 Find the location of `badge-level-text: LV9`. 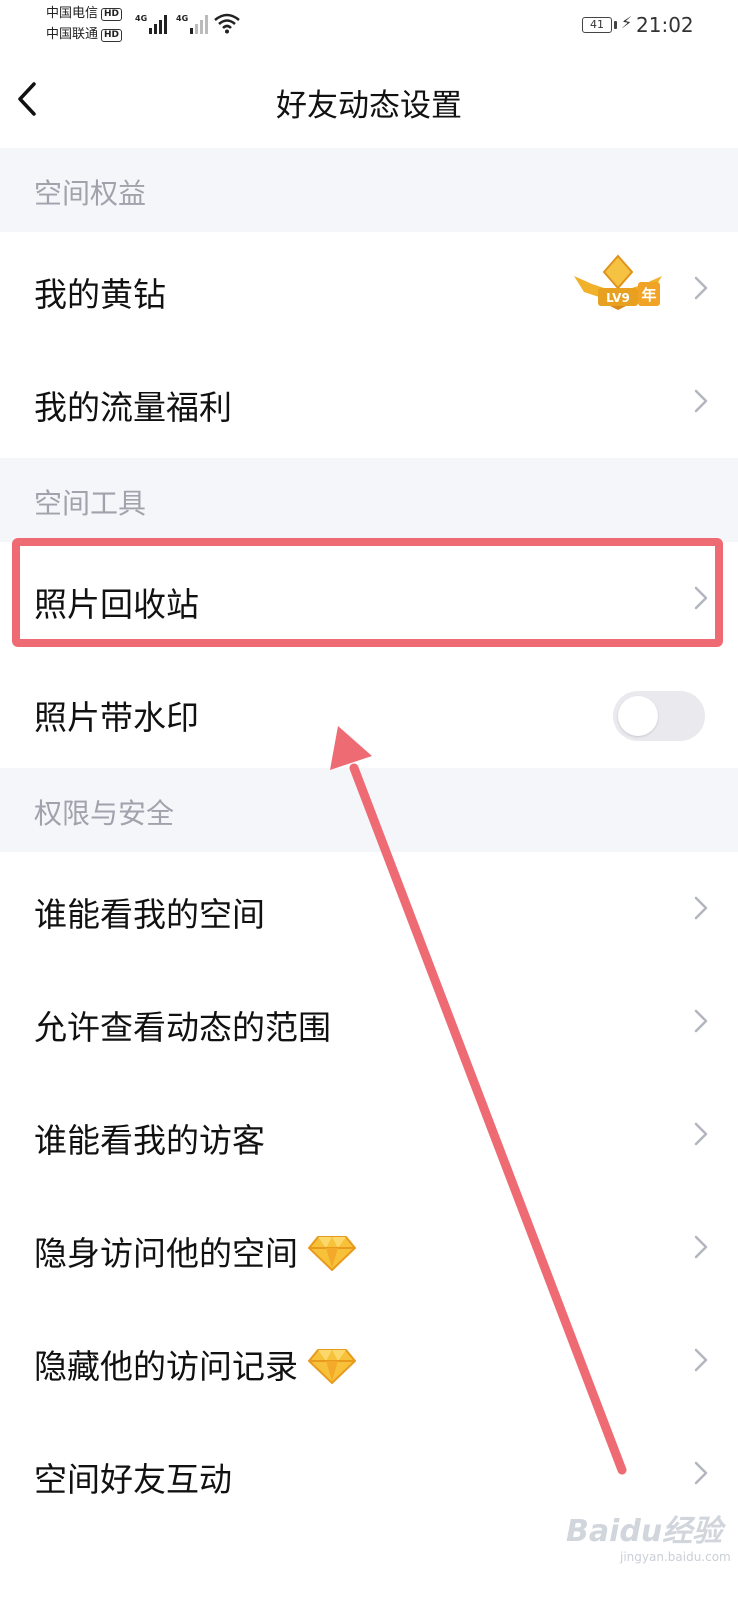

badge-level-text: LV9 is located at coordinates (618, 298).